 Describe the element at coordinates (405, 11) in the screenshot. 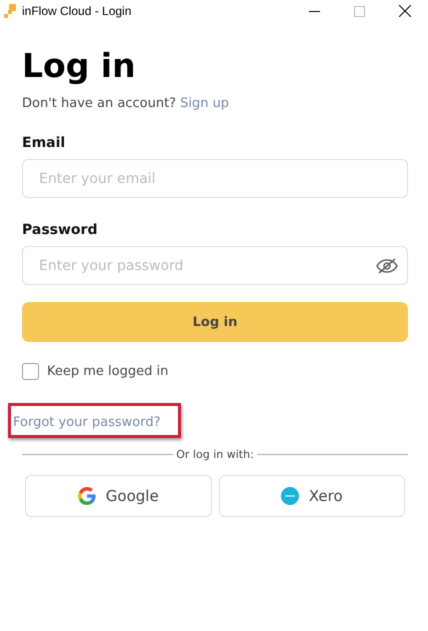

I see `close-icon` at that location.